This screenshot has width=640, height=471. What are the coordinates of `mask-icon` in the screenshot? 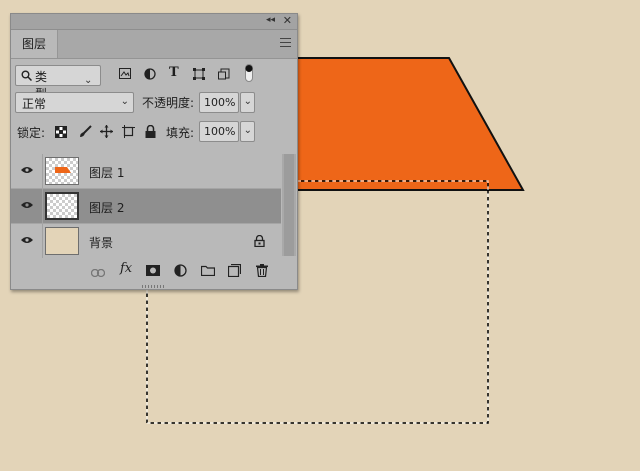 It's located at (153, 272).